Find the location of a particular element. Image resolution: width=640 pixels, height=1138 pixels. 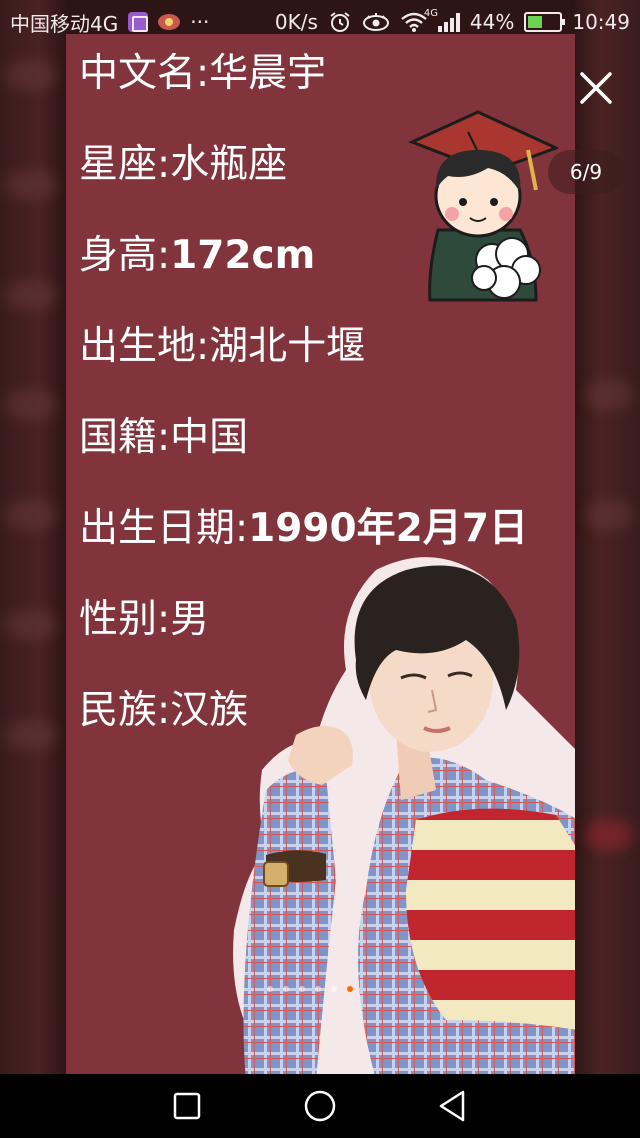

gallery-notification-icon is located at coordinates (138, 22).